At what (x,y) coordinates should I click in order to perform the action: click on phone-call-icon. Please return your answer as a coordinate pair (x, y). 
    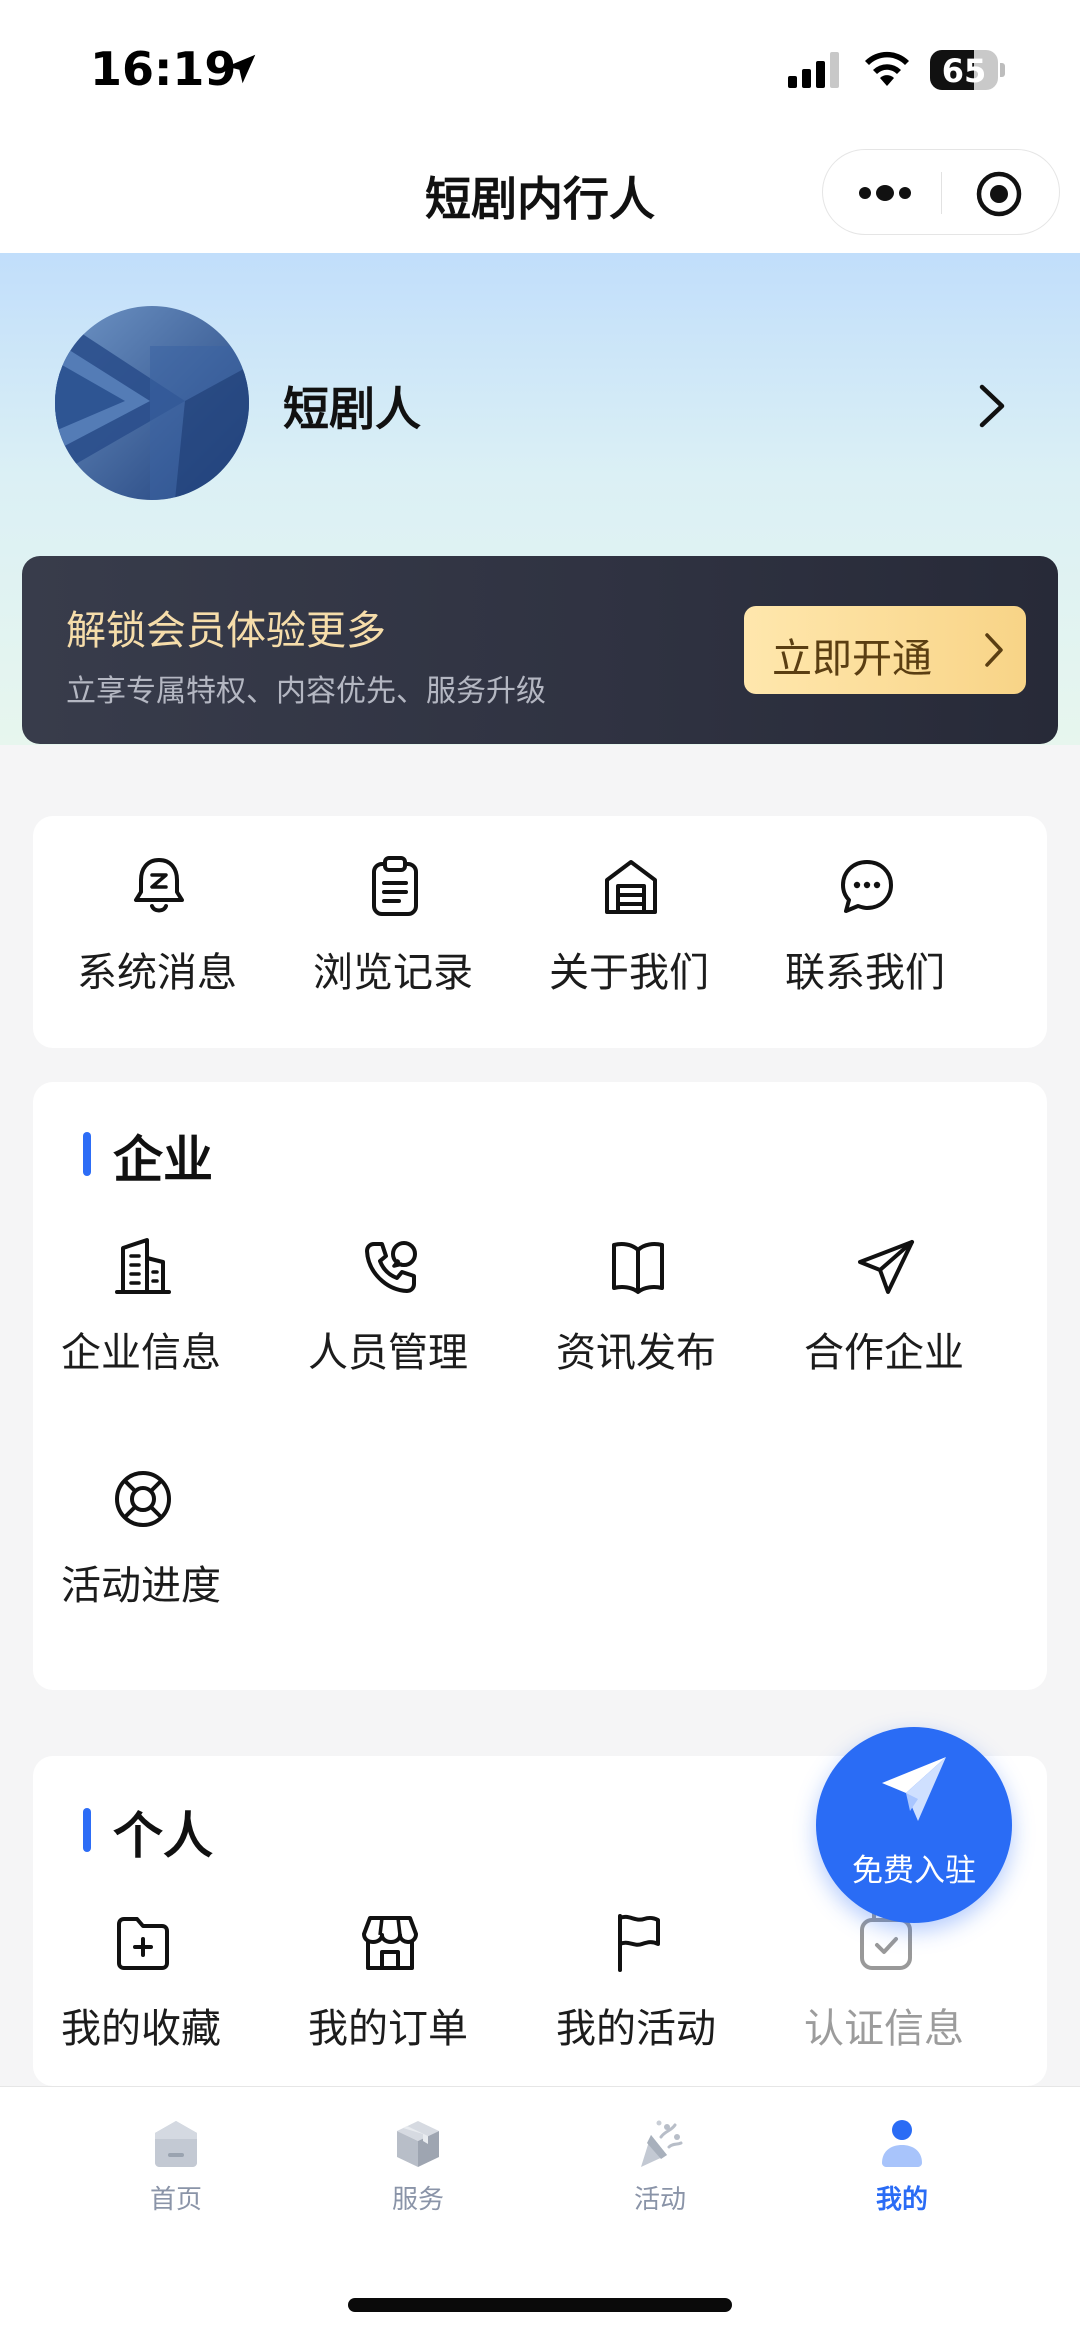
    Looking at the image, I should click on (391, 1267).